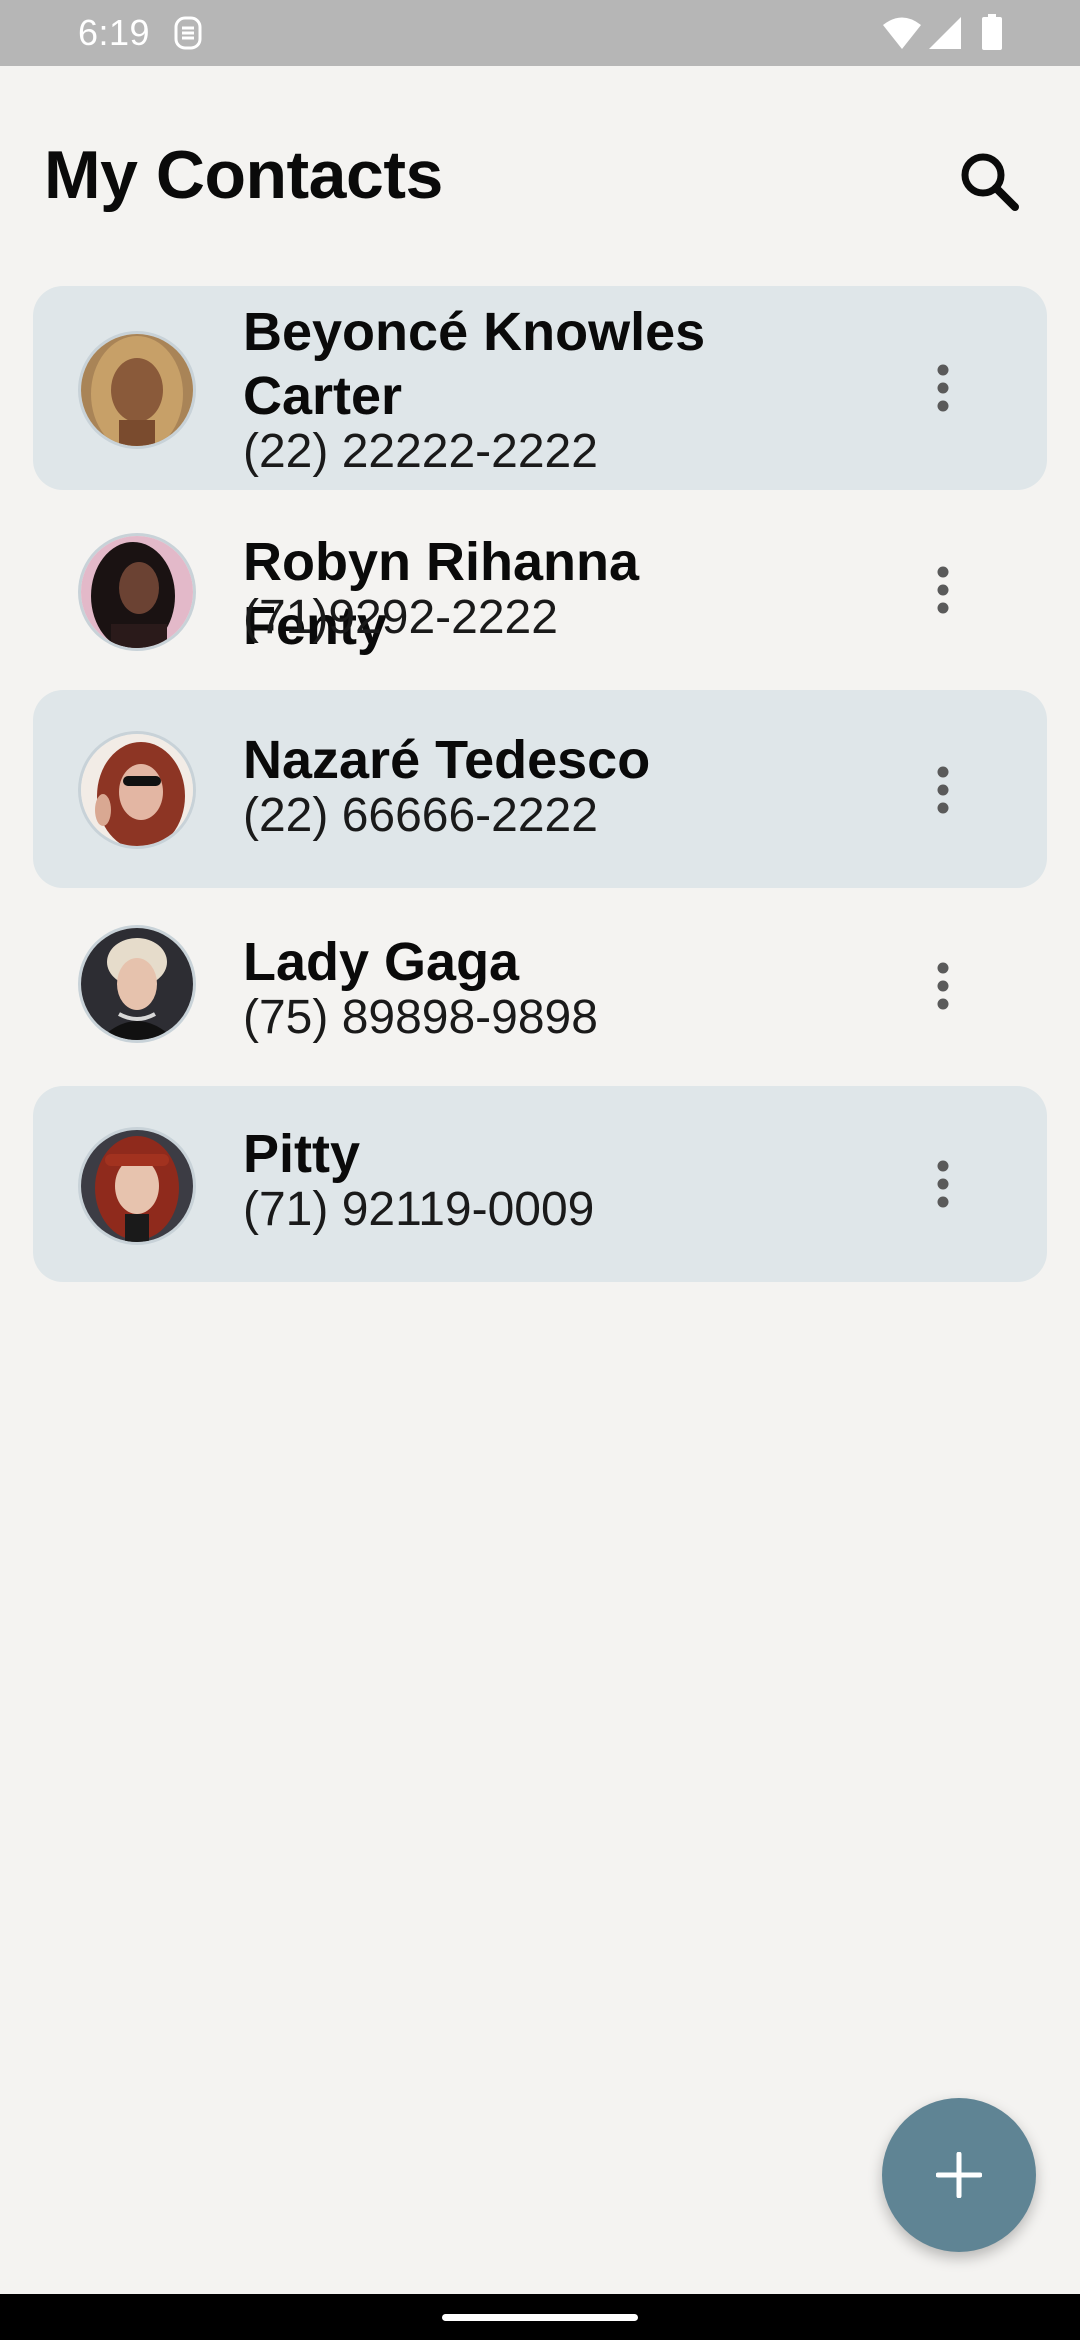 This screenshot has height=2340, width=1080. I want to click on contact-phone: (22) 66666-2222, so click(420, 815).